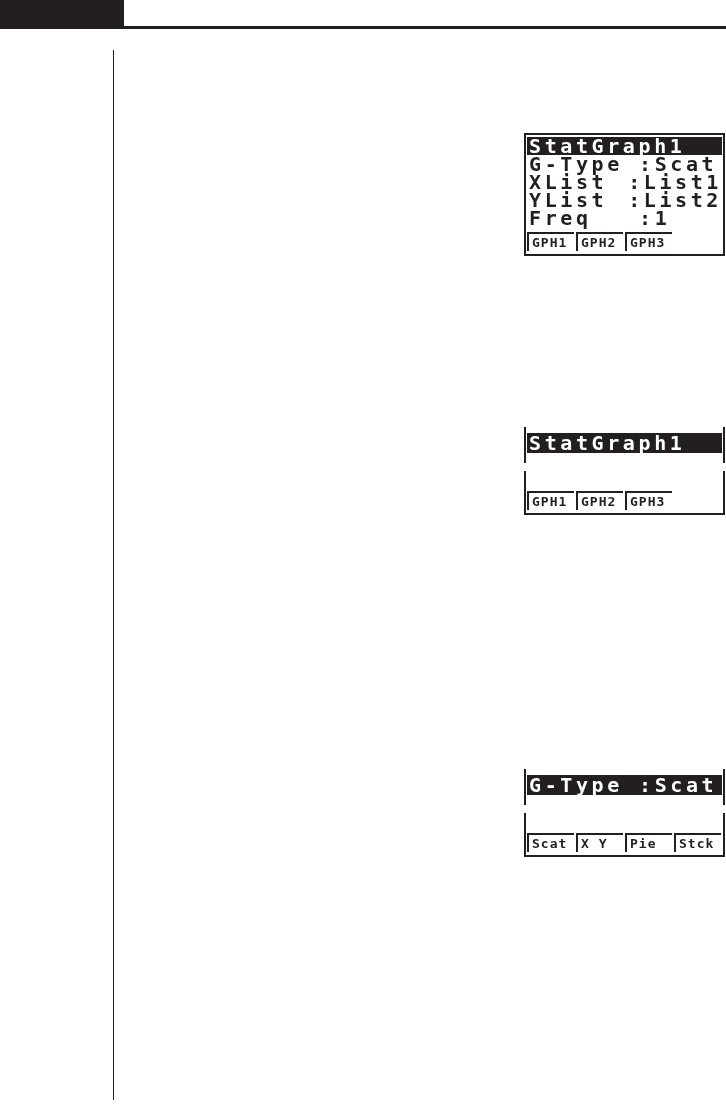  What do you see at coordinates (624, 200) in the screenshot?
I see `setting-row: YList :List2` at bounding box center [624, 200].